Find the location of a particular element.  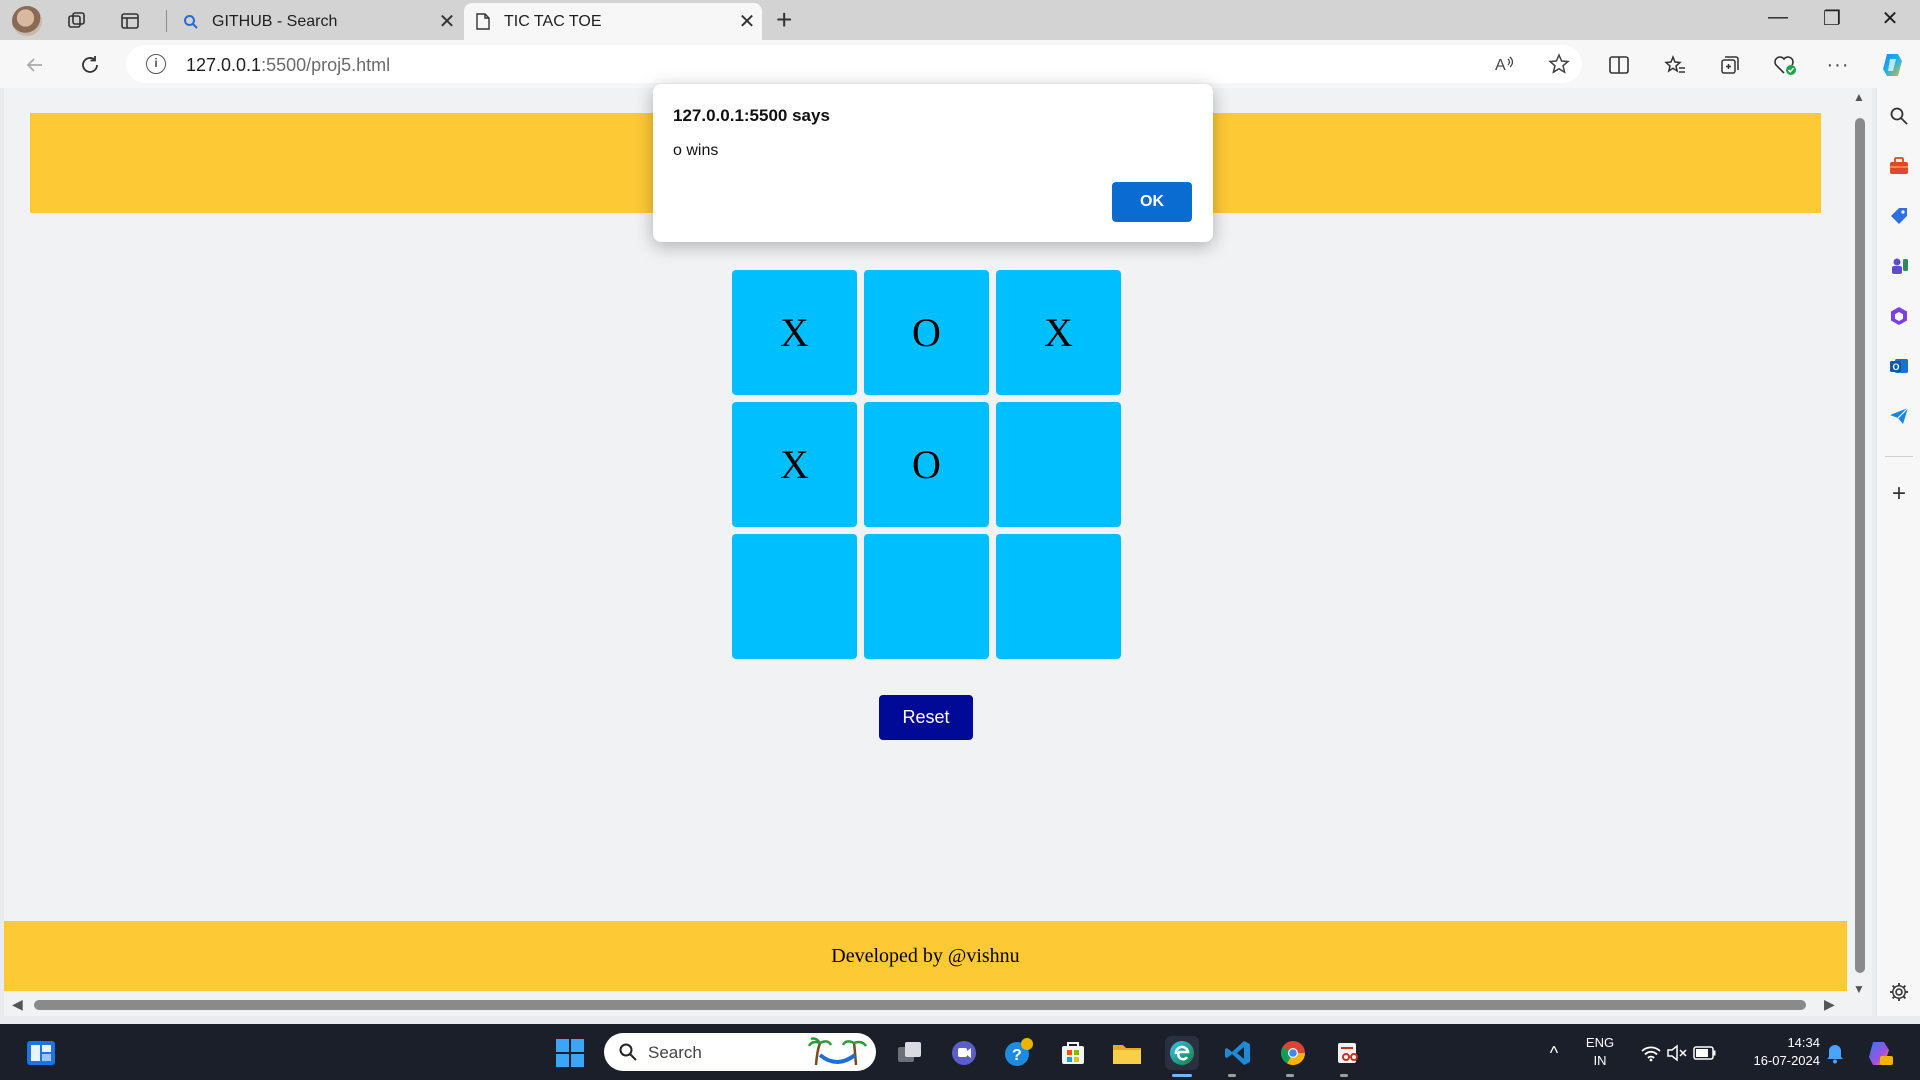

ok-button: OK is located at coordinates (1152, 202).